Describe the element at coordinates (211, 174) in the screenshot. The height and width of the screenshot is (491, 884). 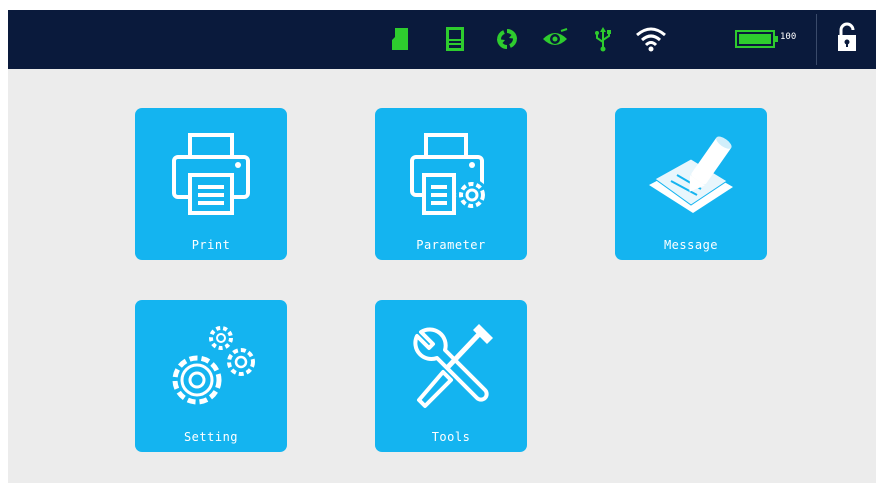
I see `printer-icon` at that location.